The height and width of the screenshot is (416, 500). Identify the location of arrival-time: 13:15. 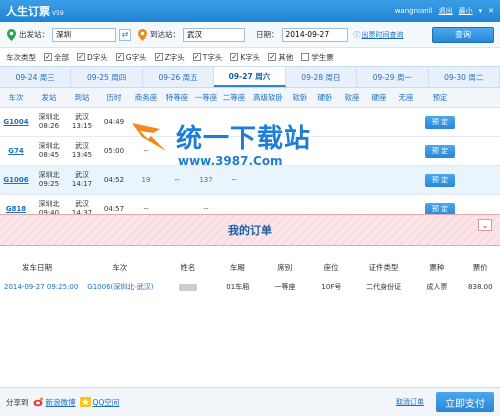
(82, 126).